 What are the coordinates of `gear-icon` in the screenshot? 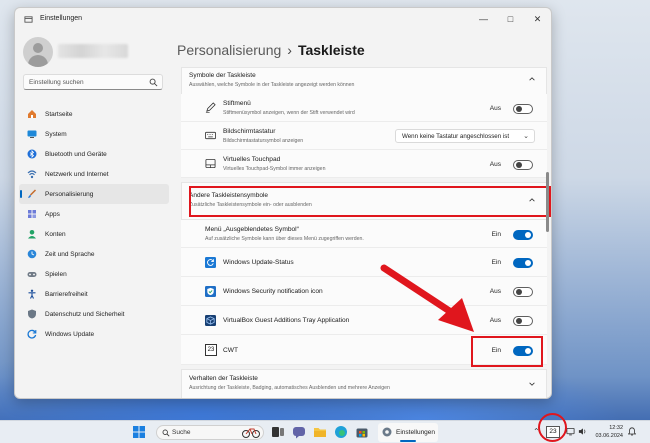 It's located at (387, 432).